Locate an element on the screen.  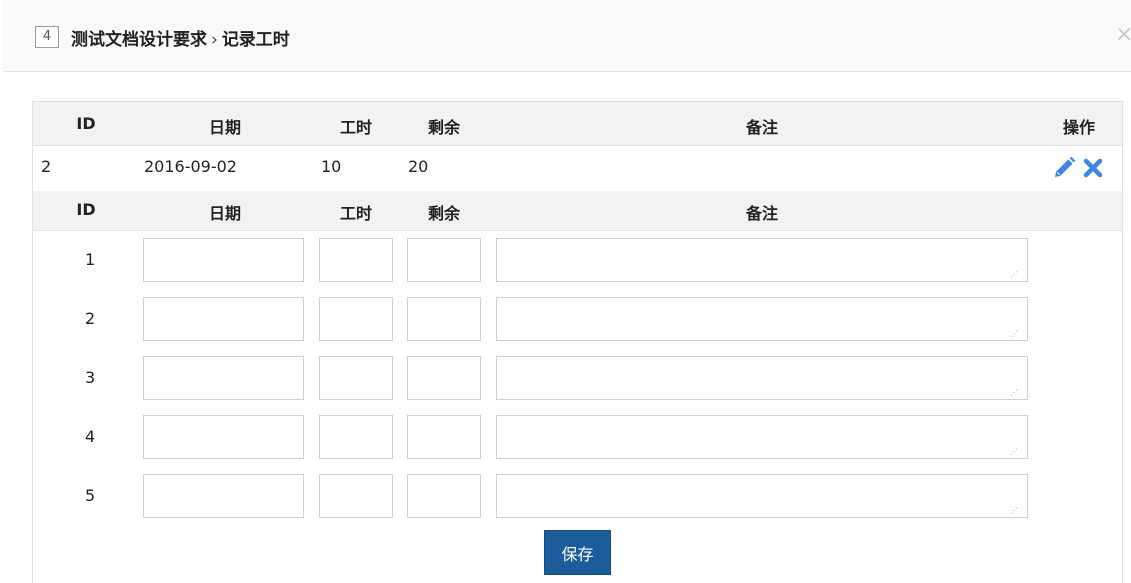
table-row: 2 2016-09-02 10 20 is located at coordinates (577, 168).